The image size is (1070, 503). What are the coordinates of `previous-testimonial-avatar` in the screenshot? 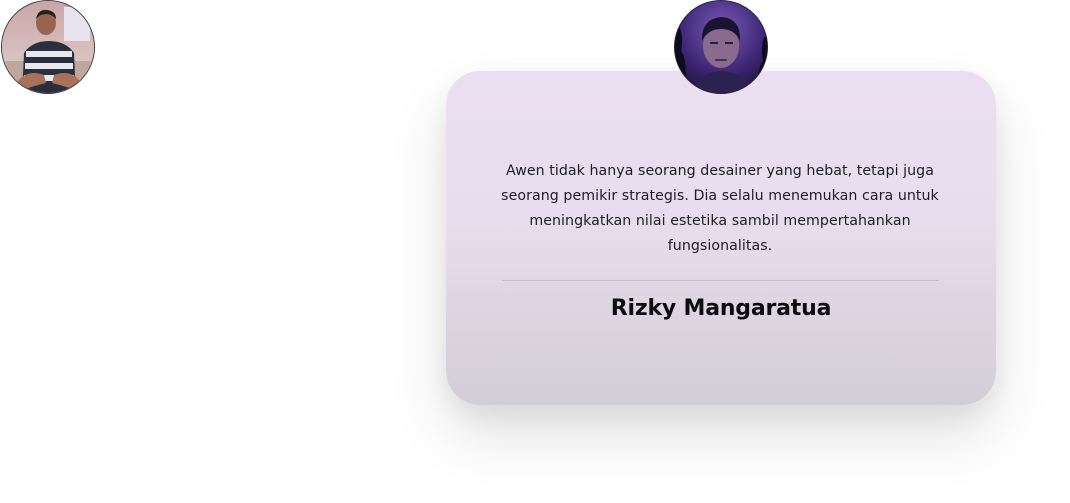 It's located at (48, 47).